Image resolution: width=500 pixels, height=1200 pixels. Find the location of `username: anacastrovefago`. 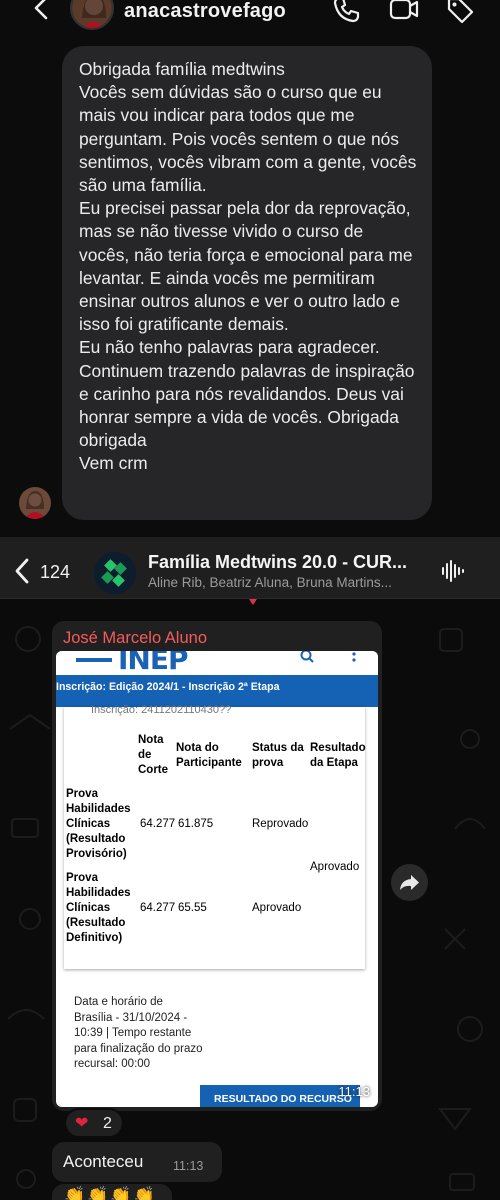

username: anacastrovefago is located at coordinates (205, 11).